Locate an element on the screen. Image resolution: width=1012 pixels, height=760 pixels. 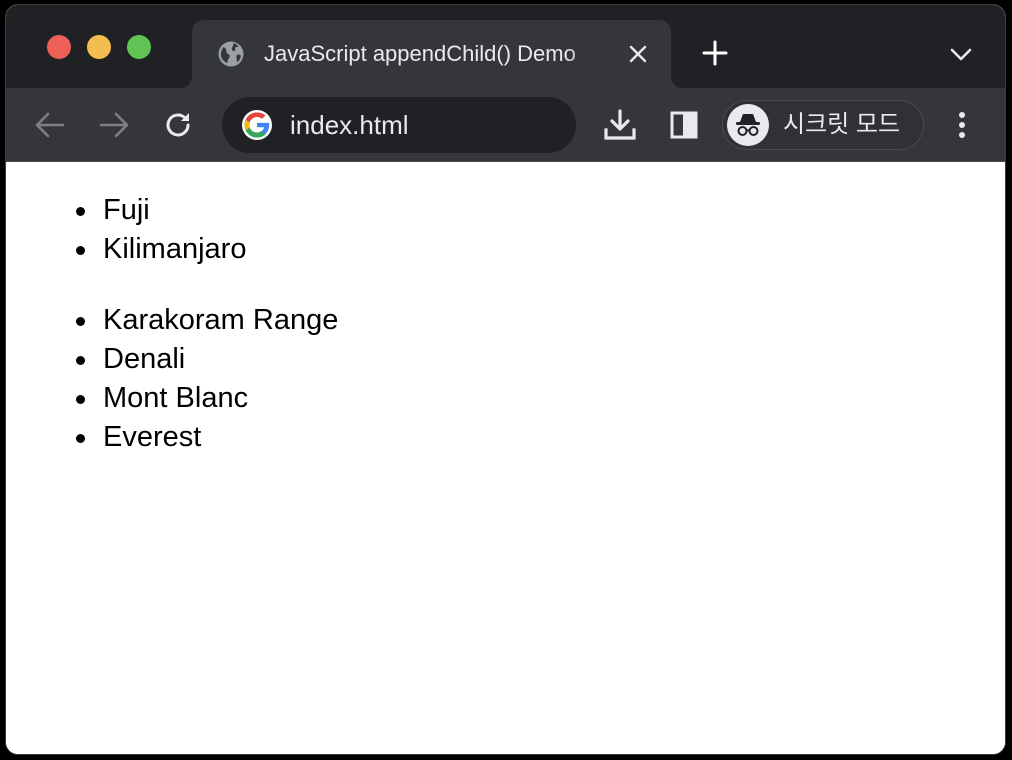
mountain-list-1: Fuji Kilimanjaro is located at coordinates (126, 230).